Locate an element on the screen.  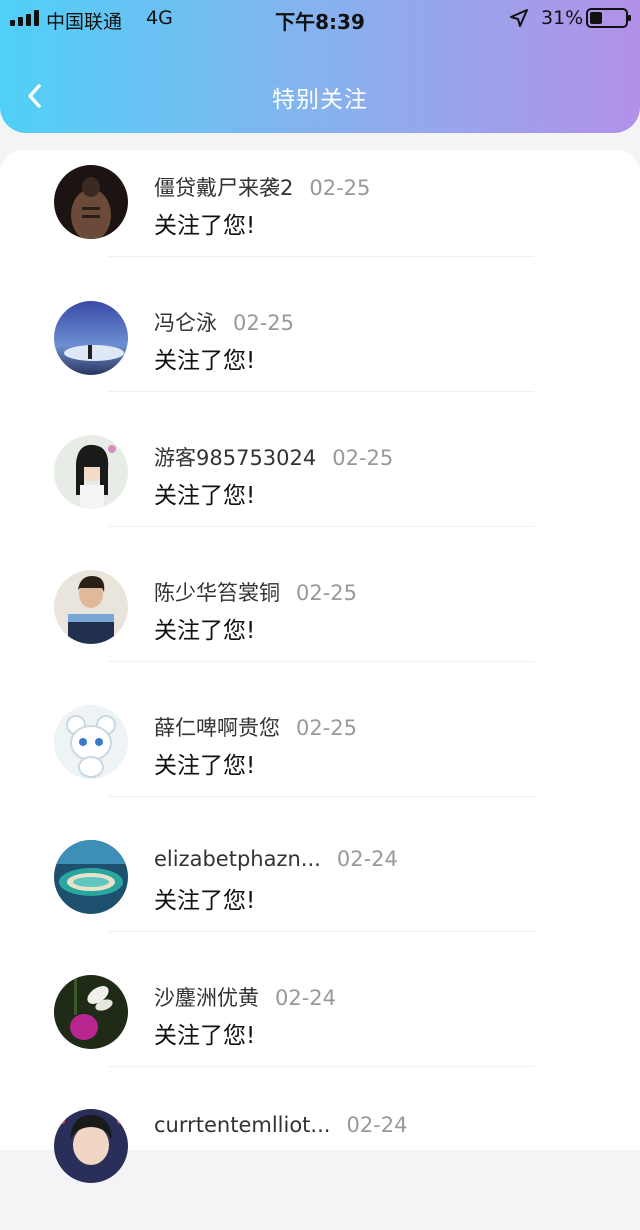
name-line: 冯仑泳 02-25 is located at coordinates (224, 322).